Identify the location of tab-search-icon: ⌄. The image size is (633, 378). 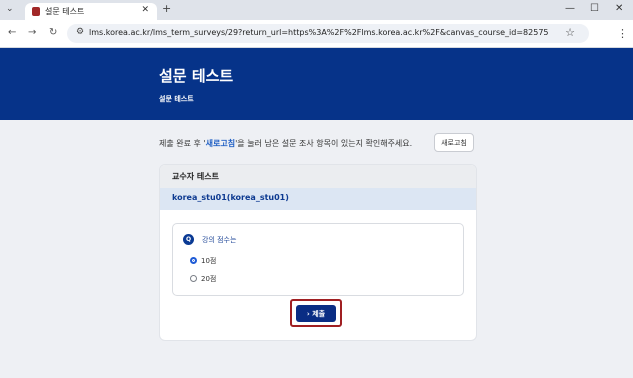
(10, 9).